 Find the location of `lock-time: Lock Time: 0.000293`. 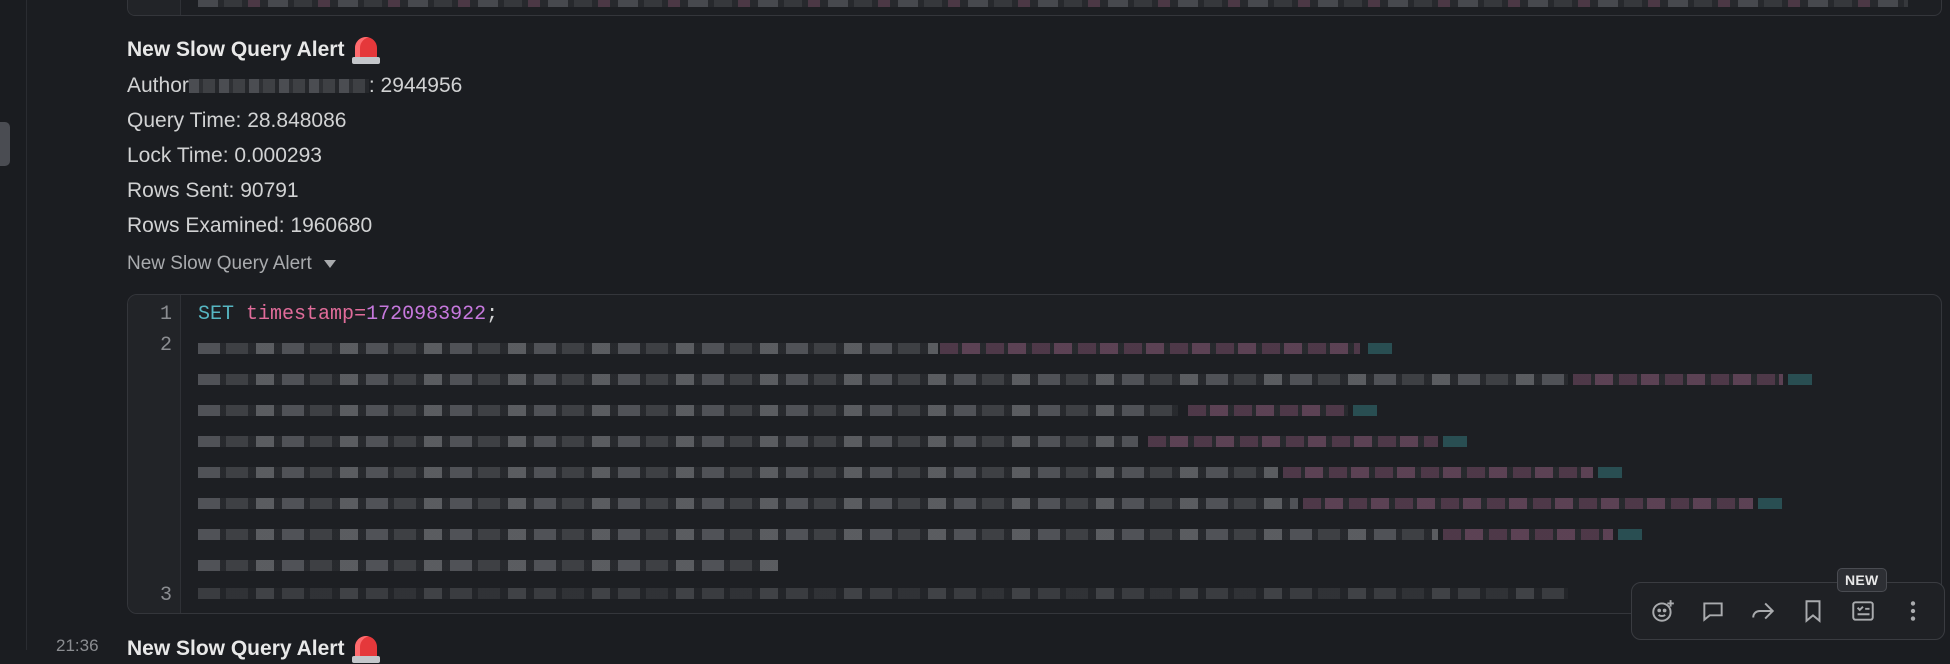

lock-time: Lock Time: 0.000293 is located at coordinates (224, 155).